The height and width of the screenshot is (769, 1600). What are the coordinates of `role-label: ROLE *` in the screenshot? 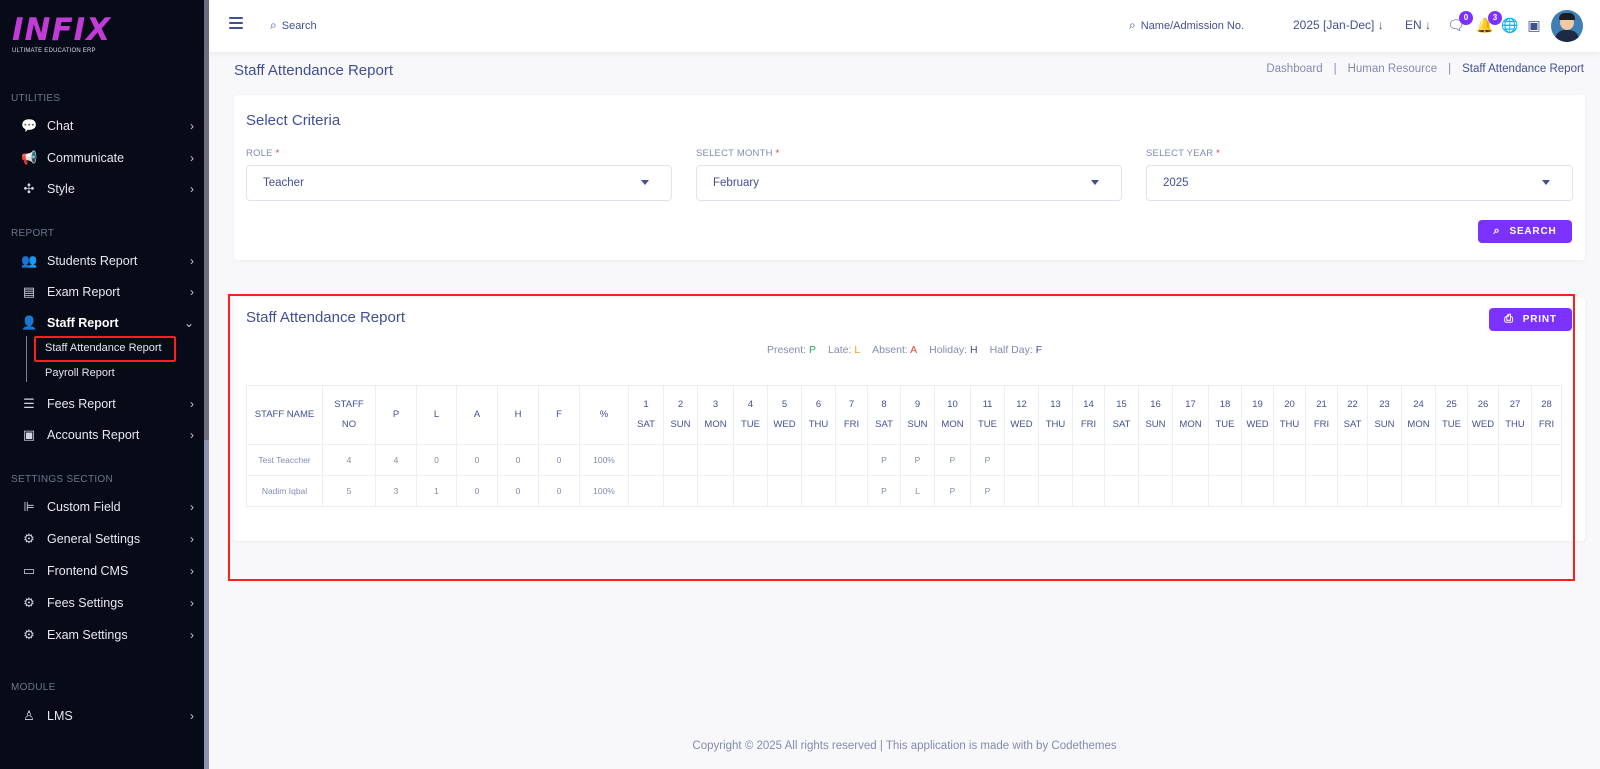 It's located at (263, 153).